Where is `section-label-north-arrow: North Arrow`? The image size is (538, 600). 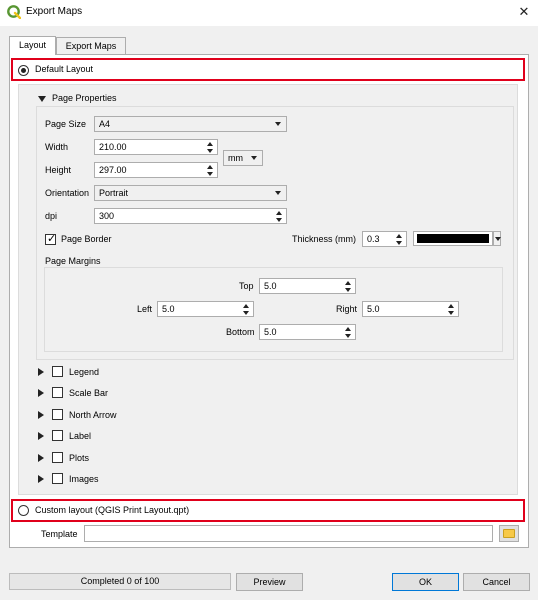
section-label-north-arrow: North Arrow is located at coordinates (93, 415).